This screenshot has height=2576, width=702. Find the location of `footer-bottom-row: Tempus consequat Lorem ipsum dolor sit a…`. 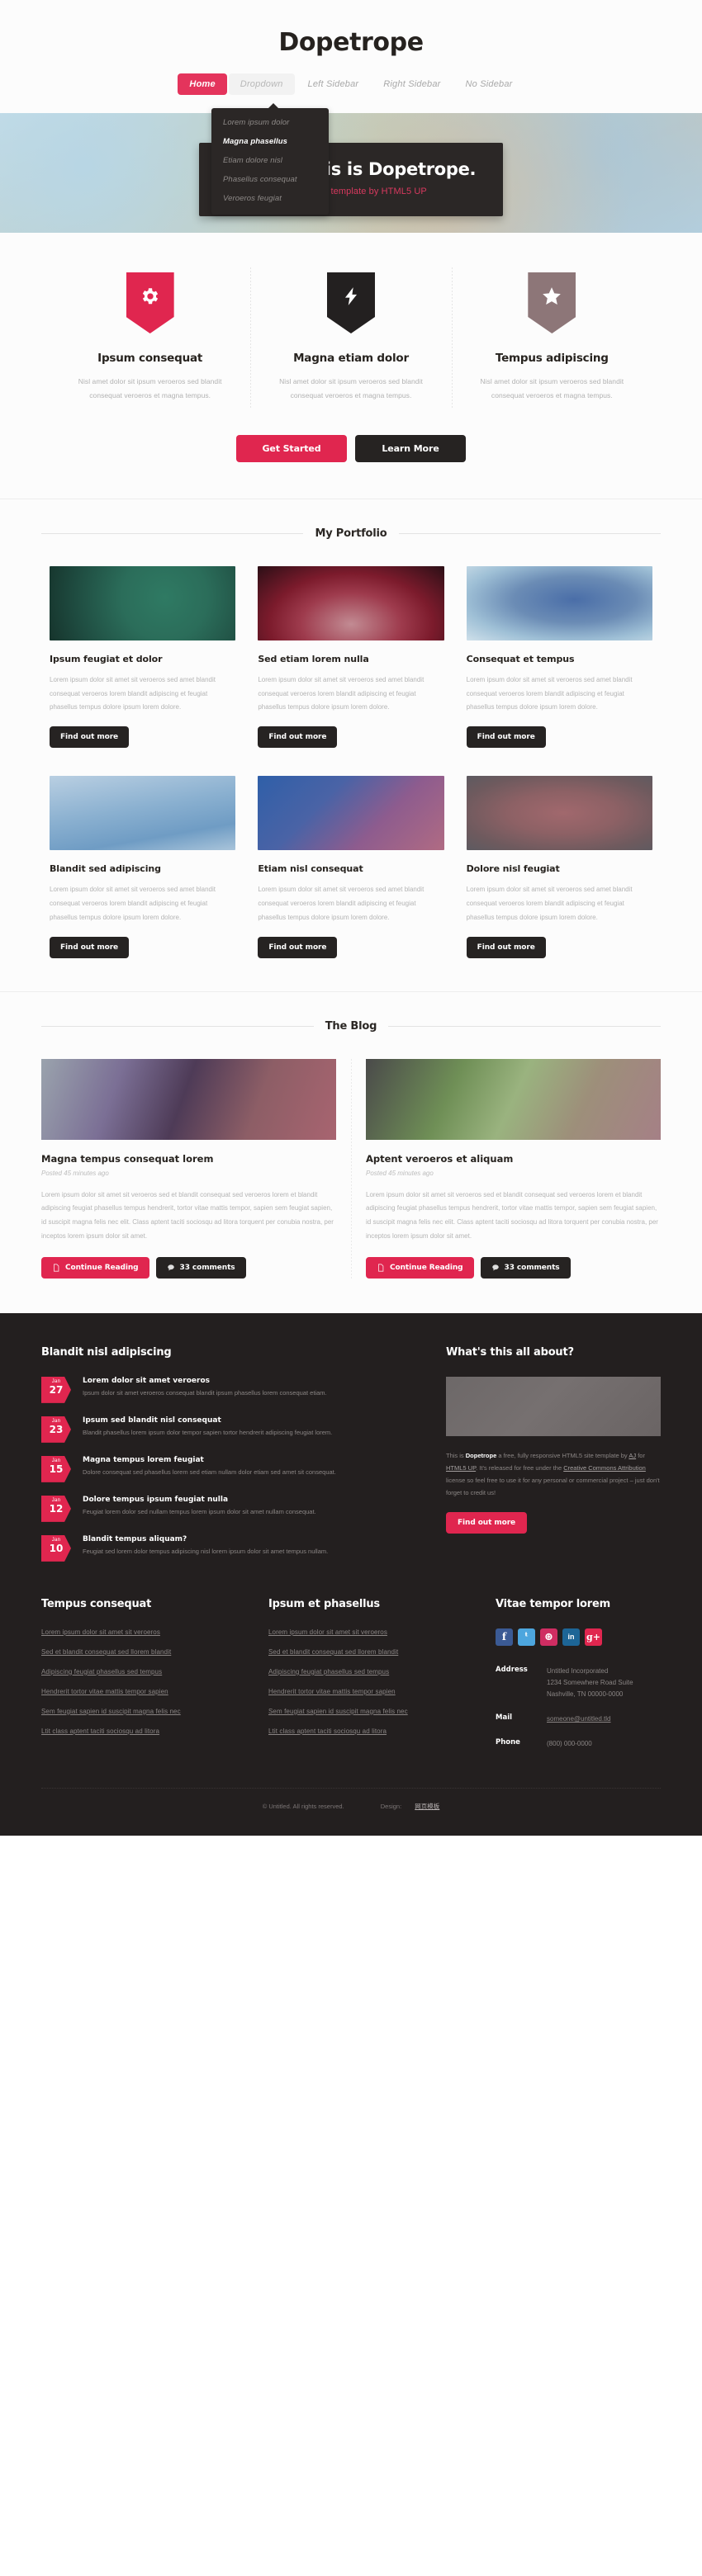

footer-bottom-row: Tempus consequat Lorem ipsum dolor sit a… is located at coordinates (351, 1693).